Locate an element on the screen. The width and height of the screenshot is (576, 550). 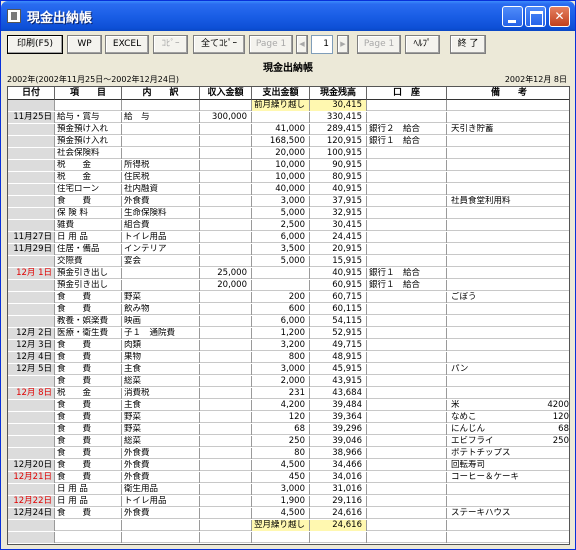
table-row: 社会保険料 20,000 100,915 is located at coordinates (288, 153).